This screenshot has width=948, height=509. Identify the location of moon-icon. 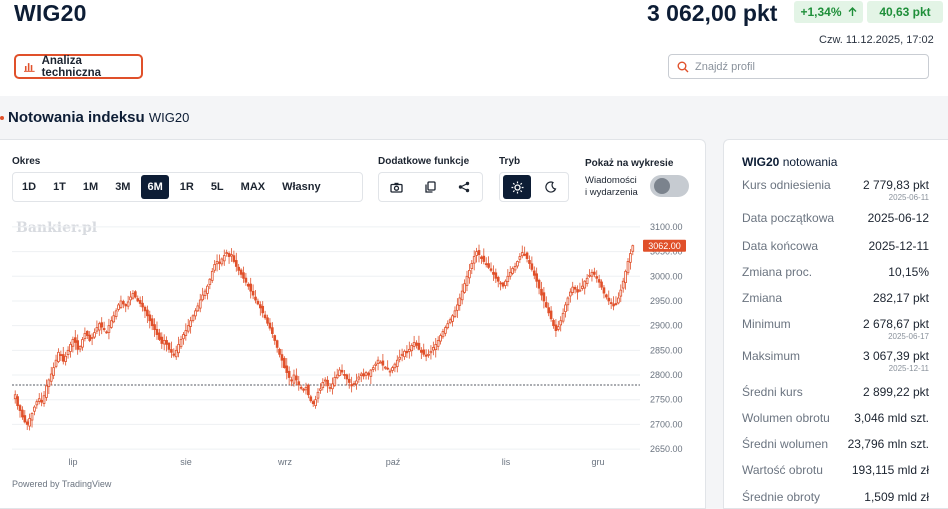
(551, 187).